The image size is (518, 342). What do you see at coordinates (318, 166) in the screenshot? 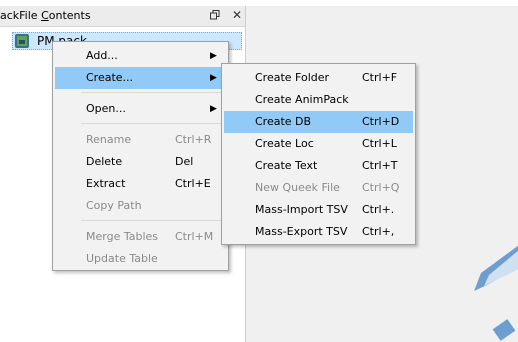
I see `menu-item-create-text: Create Text Ctrl+T` at bounding box center [318, 166].